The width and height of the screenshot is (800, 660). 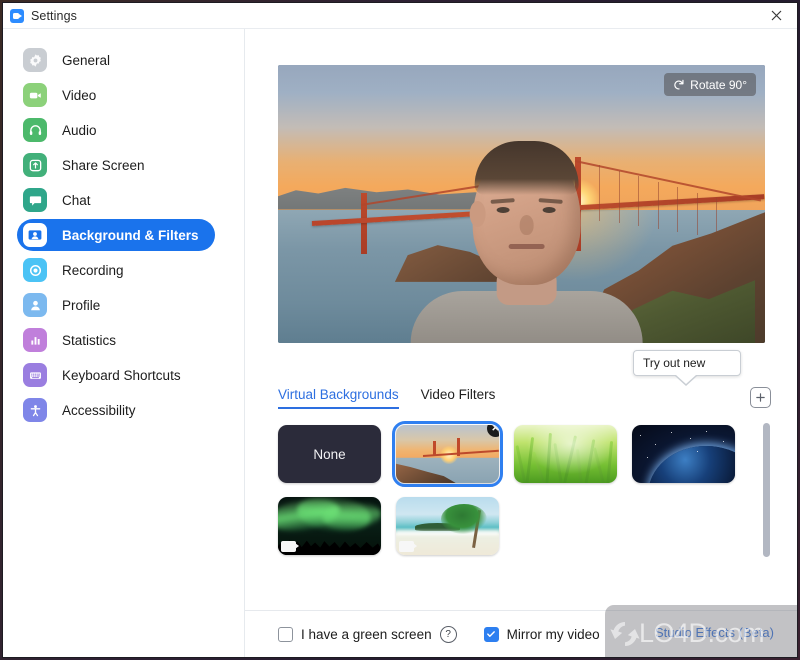 I want to click on sidebar-item-label: Accessibility, so click(x=99, y=410).